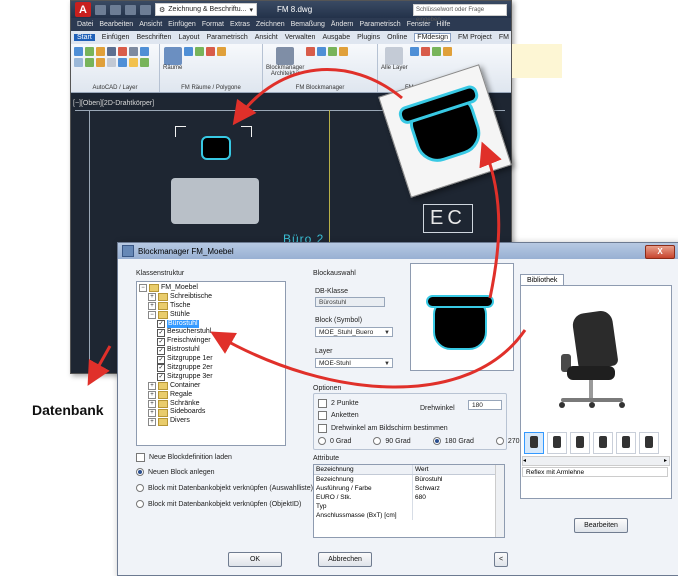 This screenshot has height=576, width=678. What do you see at coordinates (447, 51) in the screenshot?
I see `isolate-icon` at bounding box center [447, 51].